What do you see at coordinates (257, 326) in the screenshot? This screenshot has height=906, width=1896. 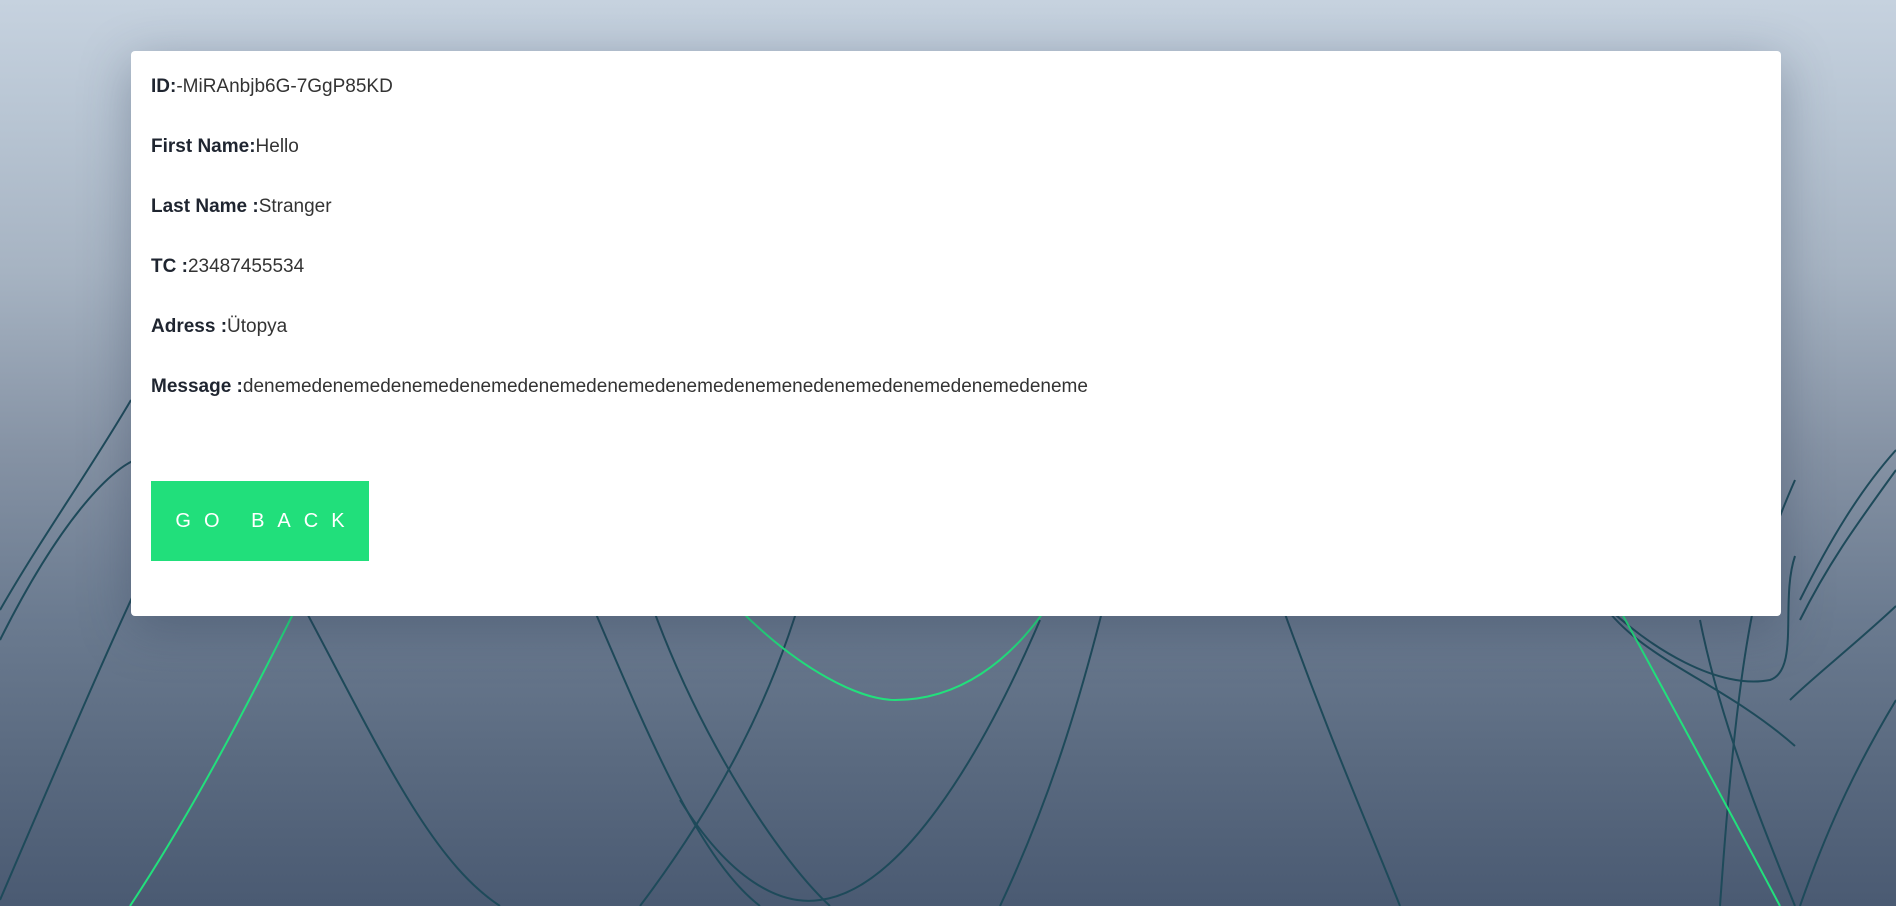 I see `address-value: Ütopya` at bounding box center [257, 326].